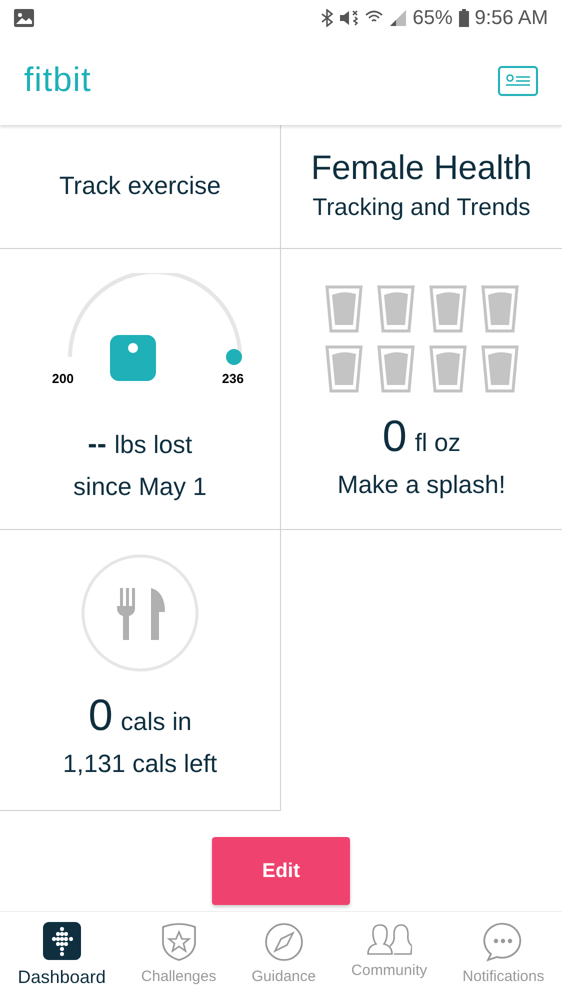 This screenshot has height=999, width=562. Describe the element at coordinates (233, 379) in the screenshot. I see `gauge-goal-label: 236` at that location.